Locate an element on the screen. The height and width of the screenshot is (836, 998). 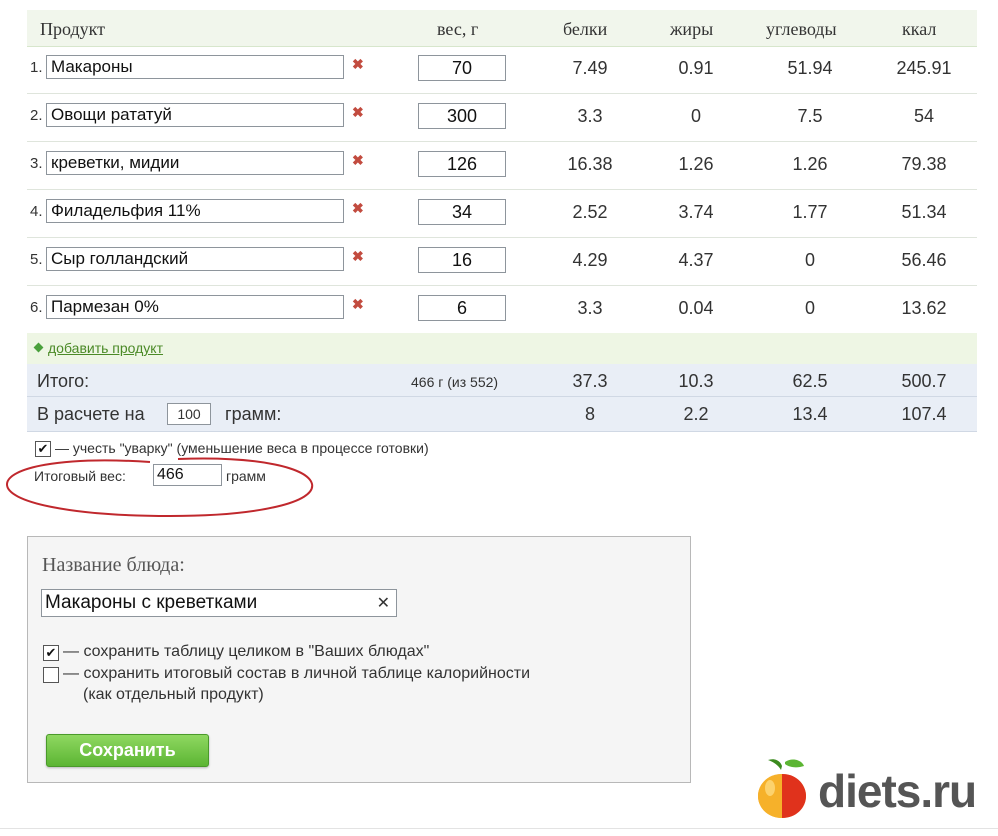
kcal-value: 51.34 is located at coordinates (924, 212).